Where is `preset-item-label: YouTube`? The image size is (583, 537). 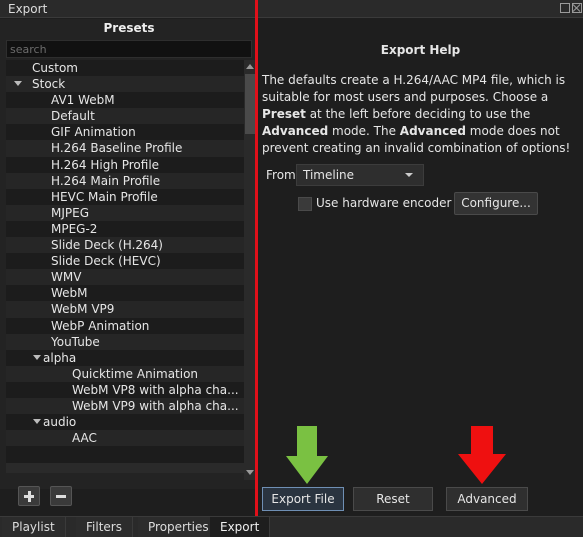 preset-item-label: YouTube is located at coordinates (75, 341).